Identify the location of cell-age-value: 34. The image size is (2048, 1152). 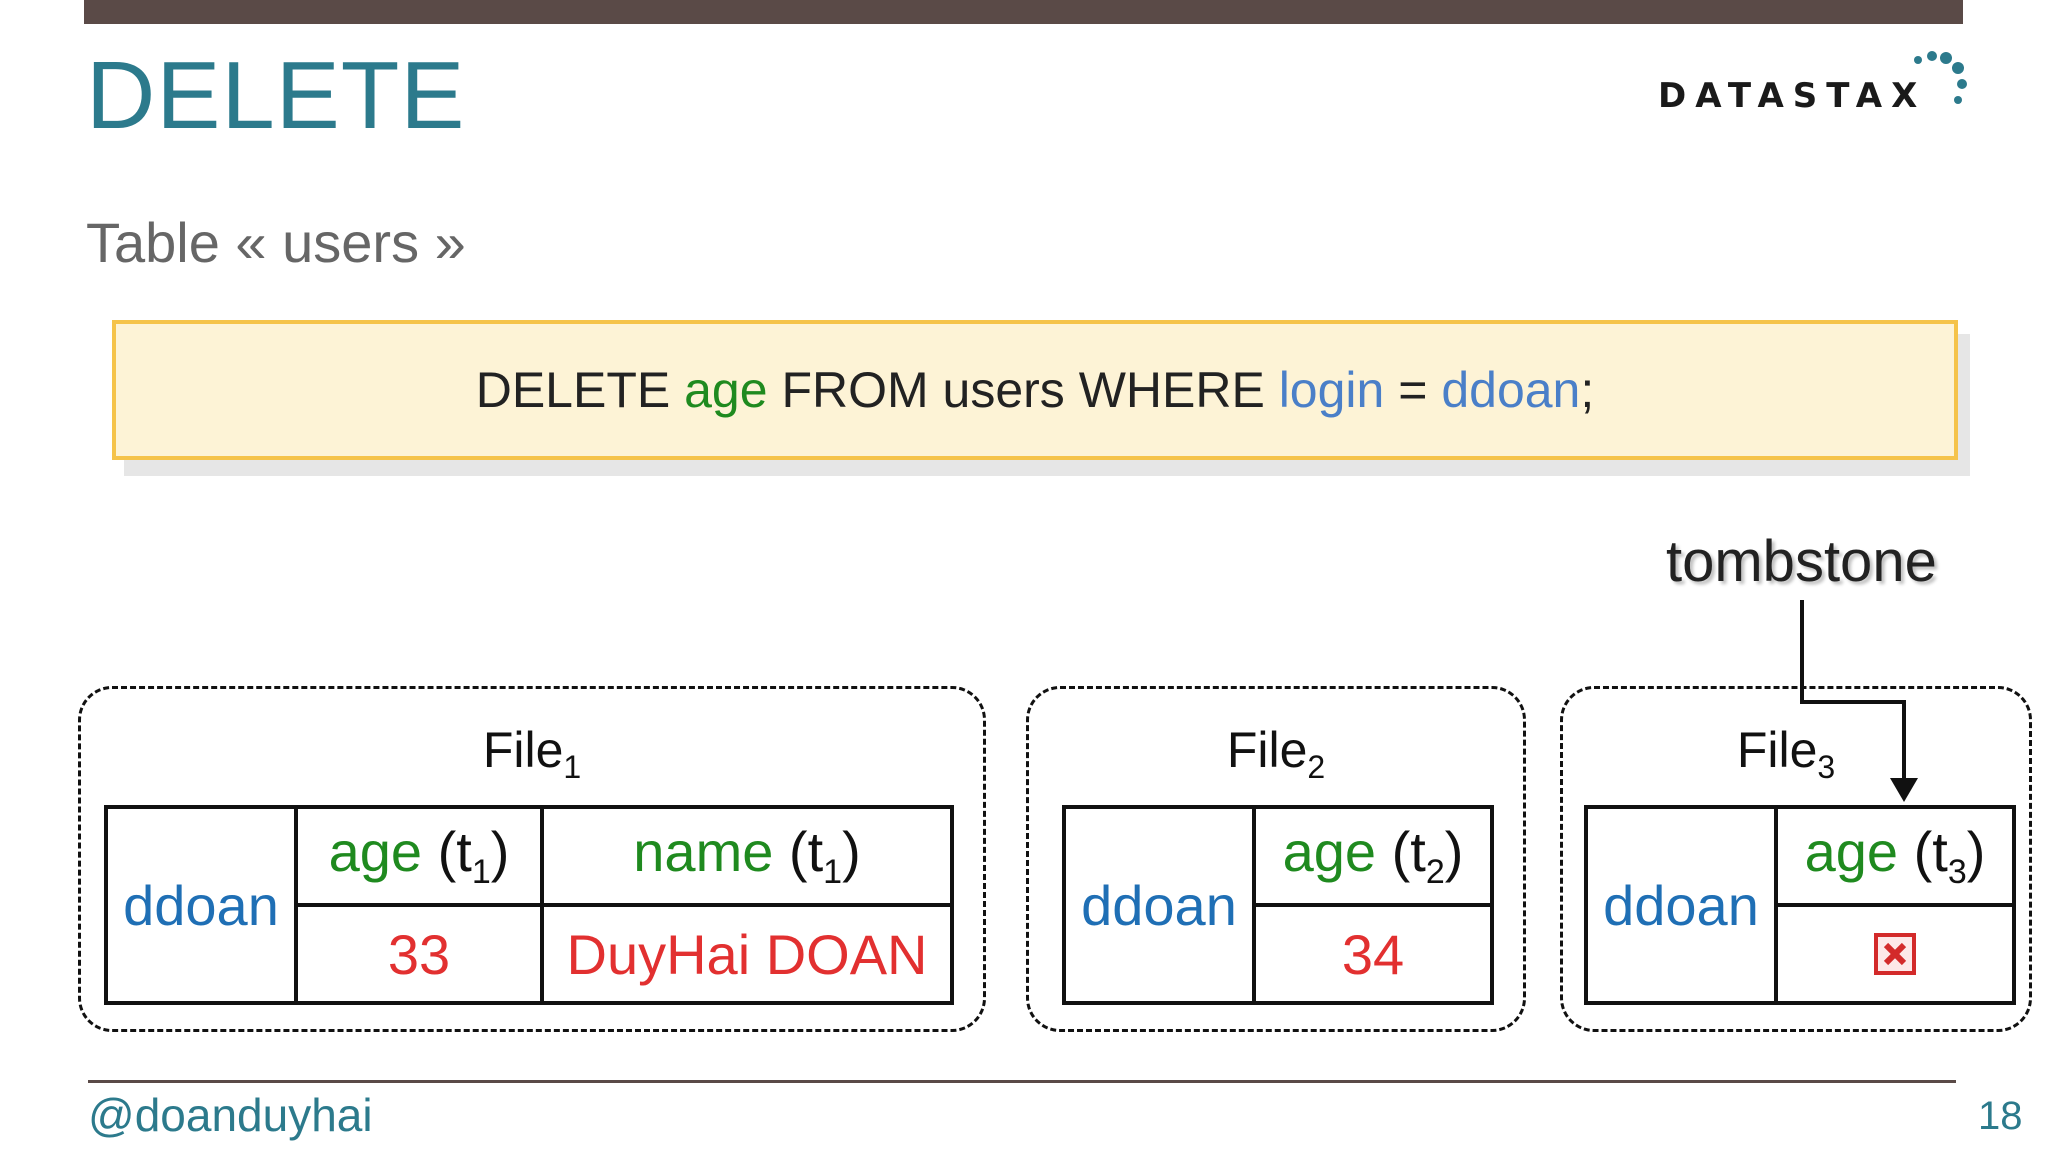
(1373, 954).